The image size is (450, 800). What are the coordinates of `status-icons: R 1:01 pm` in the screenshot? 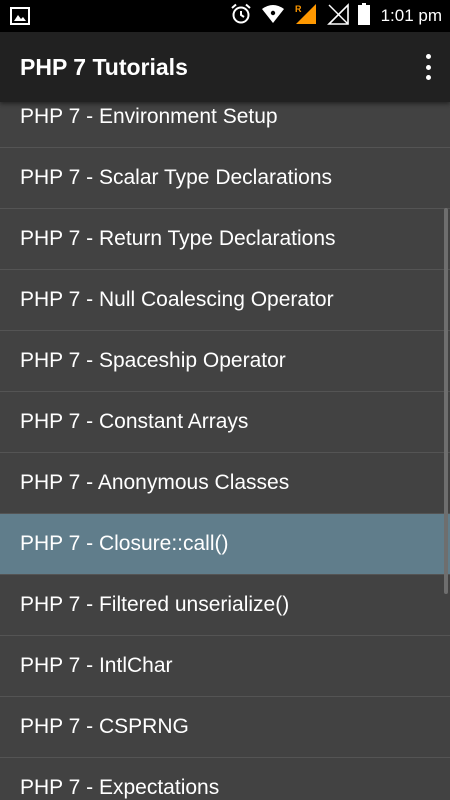 It's located at (336, 16).